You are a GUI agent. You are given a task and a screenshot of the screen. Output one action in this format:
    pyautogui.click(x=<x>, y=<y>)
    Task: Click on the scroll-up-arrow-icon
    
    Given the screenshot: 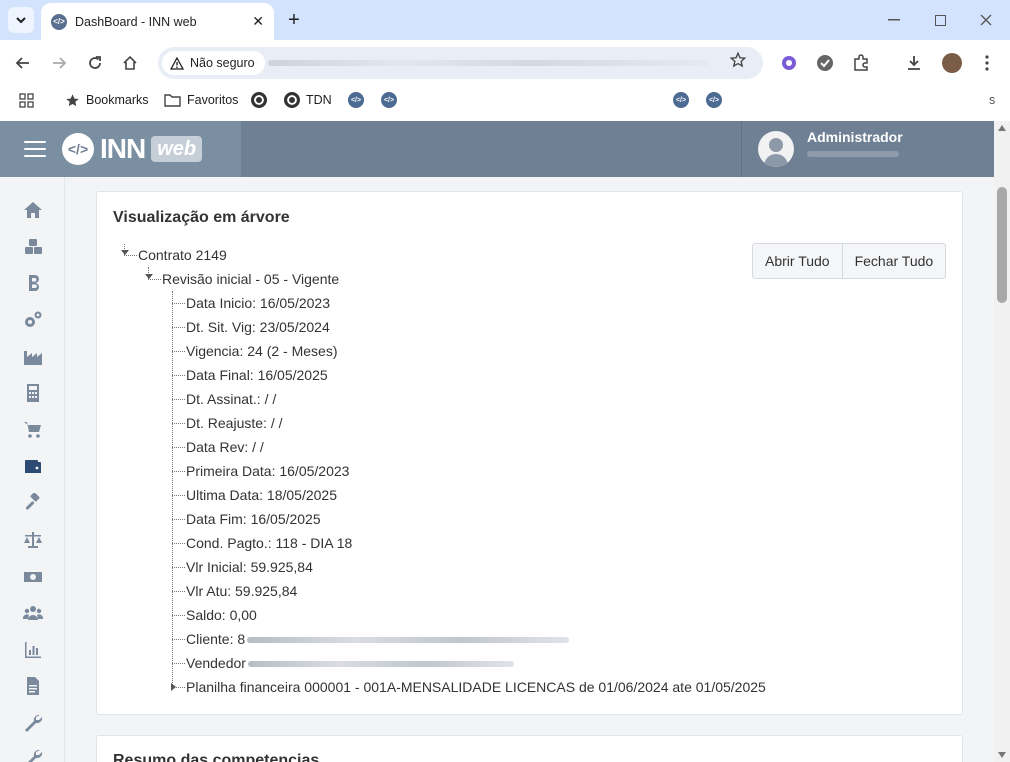 What is the action you would take?
    pyautogui.click(x=1002, y=128)
    